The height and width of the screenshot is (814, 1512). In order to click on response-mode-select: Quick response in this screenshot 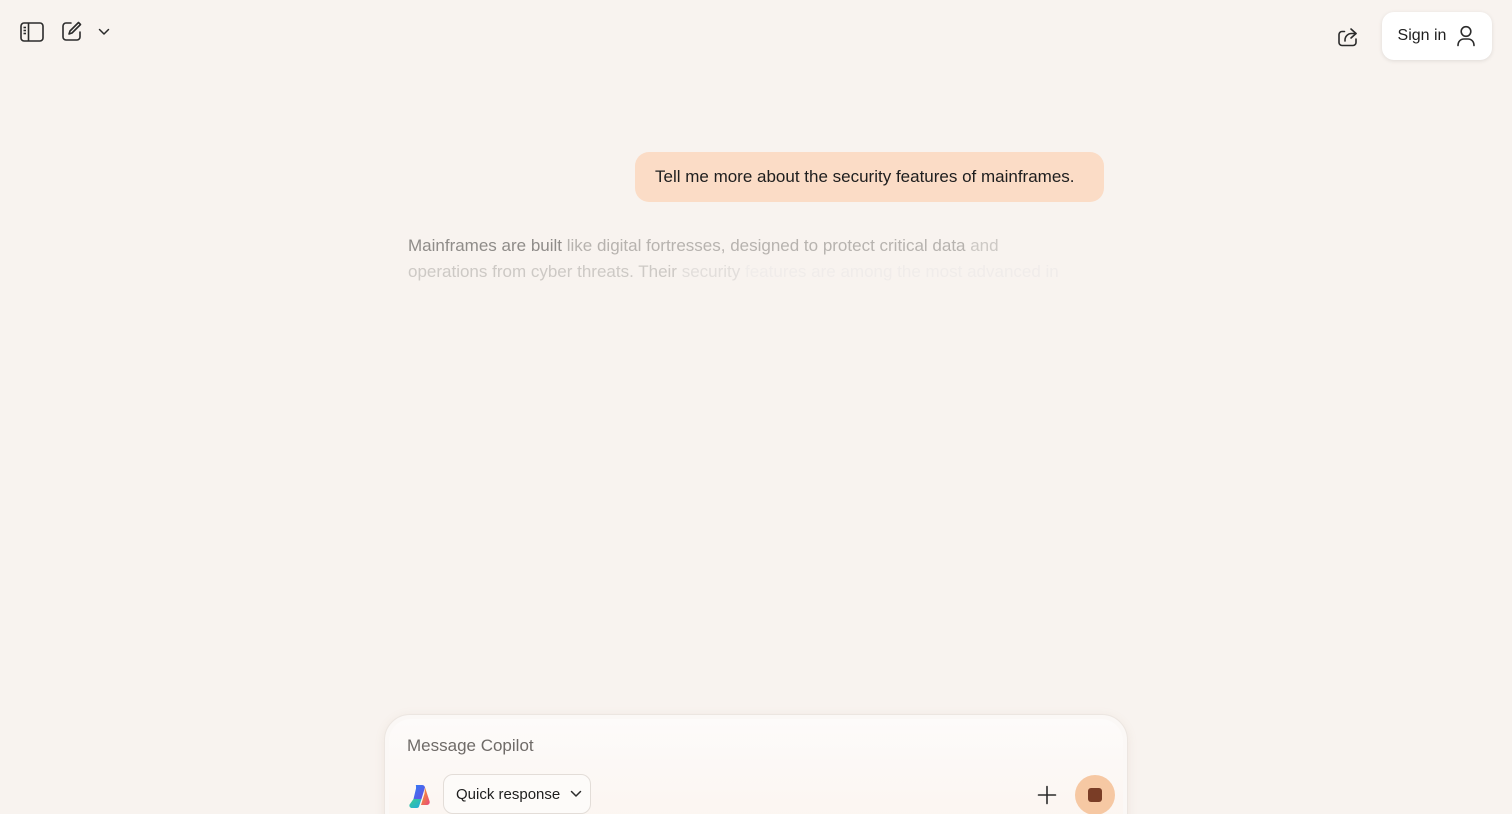, I will do `click(517, 794)`.